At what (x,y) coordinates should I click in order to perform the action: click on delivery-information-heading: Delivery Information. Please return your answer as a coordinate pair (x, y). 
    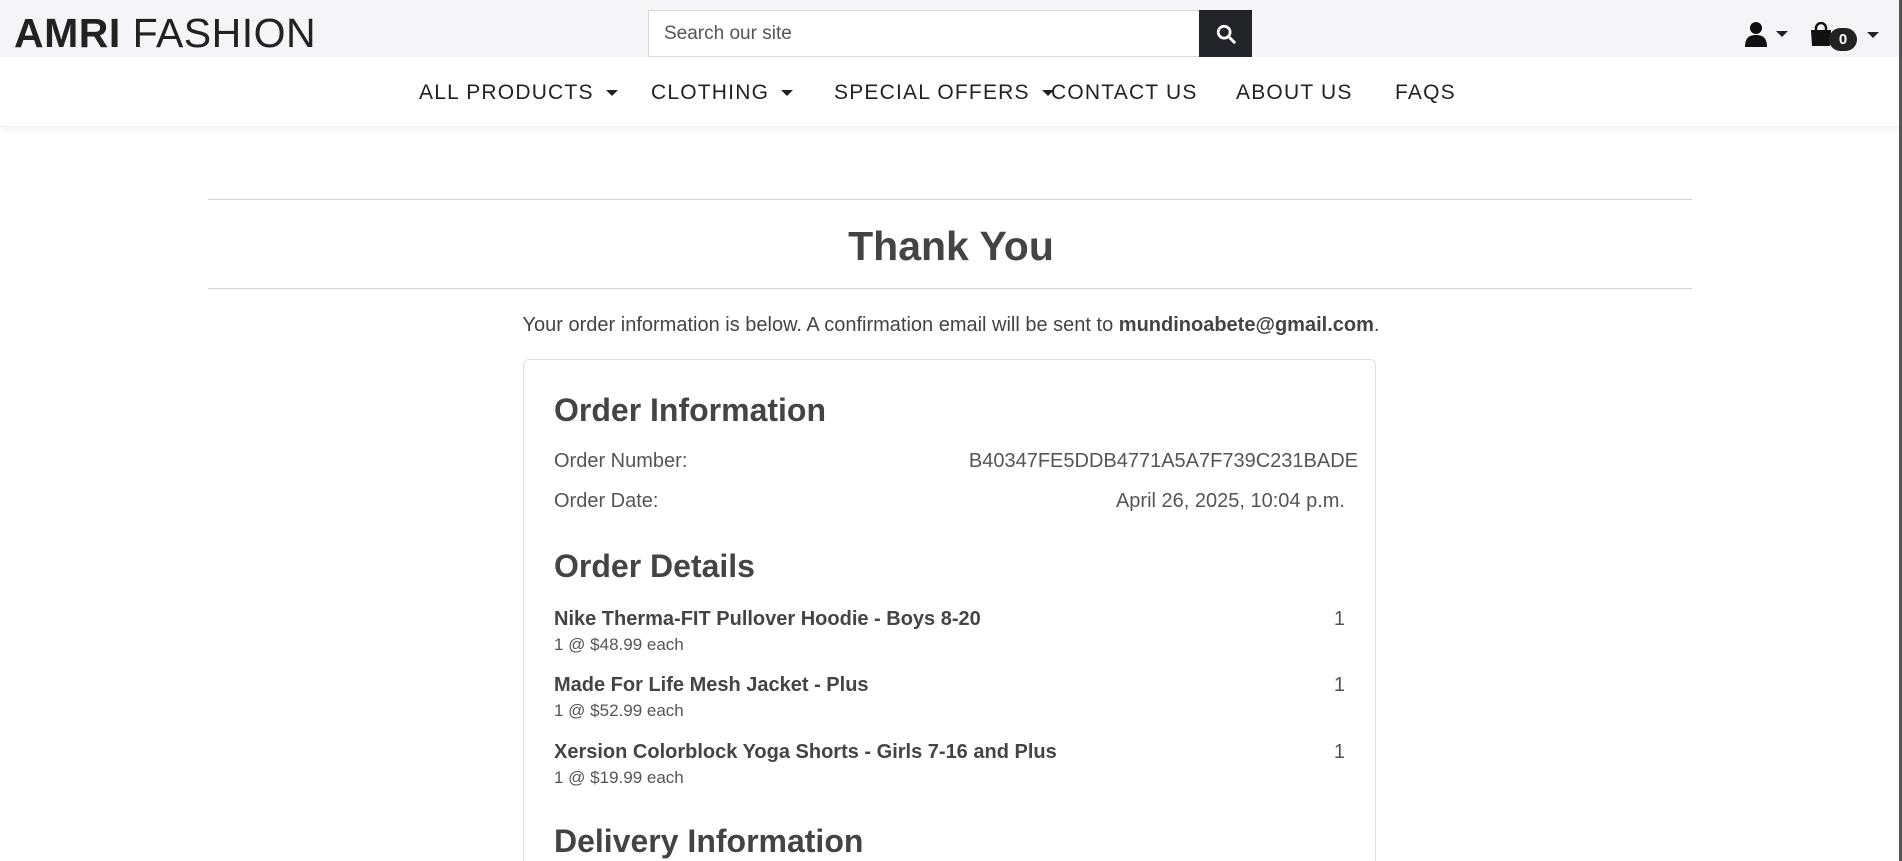
    Looking at the image, I should click on (709, 841).